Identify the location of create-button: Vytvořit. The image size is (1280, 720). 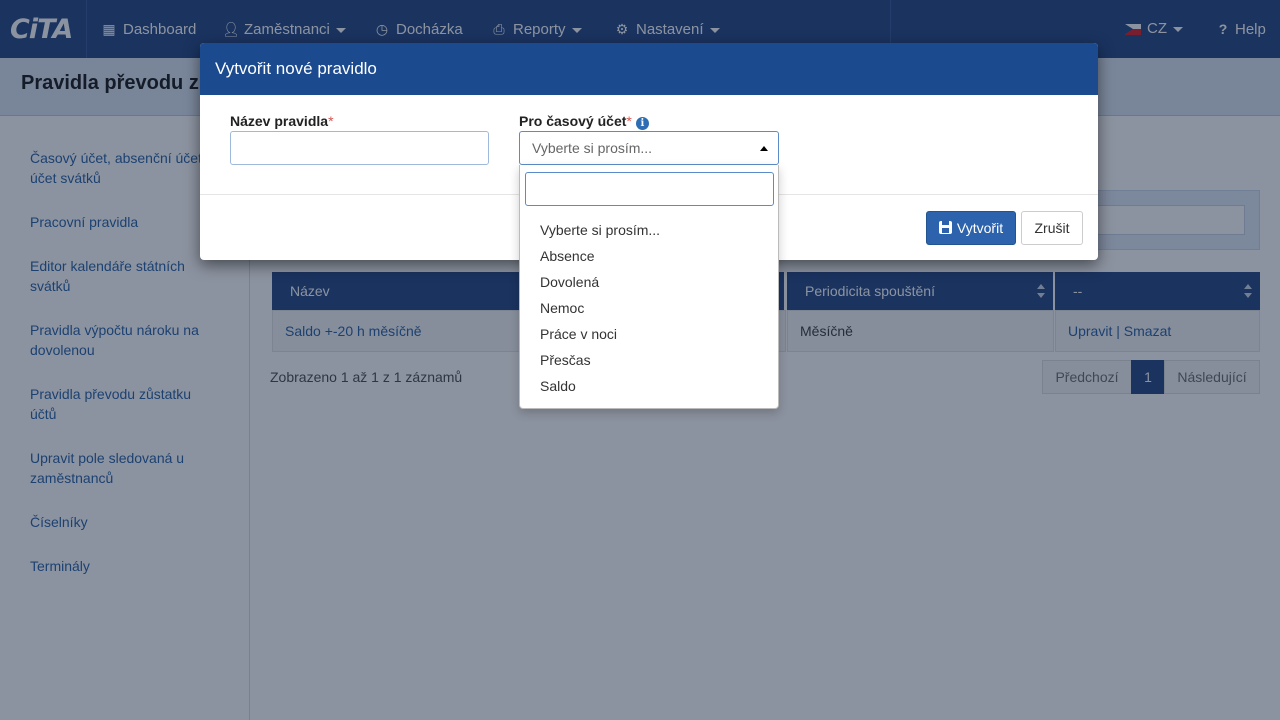
(971, 228).